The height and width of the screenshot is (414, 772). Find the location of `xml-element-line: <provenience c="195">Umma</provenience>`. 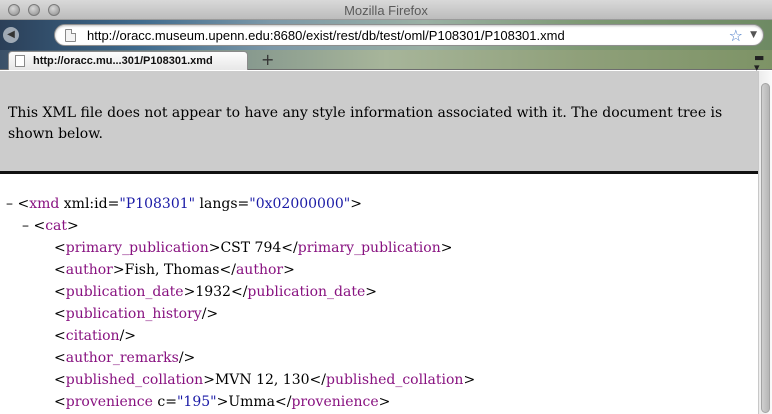

xml-element-line: <provenience c="195">Umma</provenience> is located at coordinates (222, 402).